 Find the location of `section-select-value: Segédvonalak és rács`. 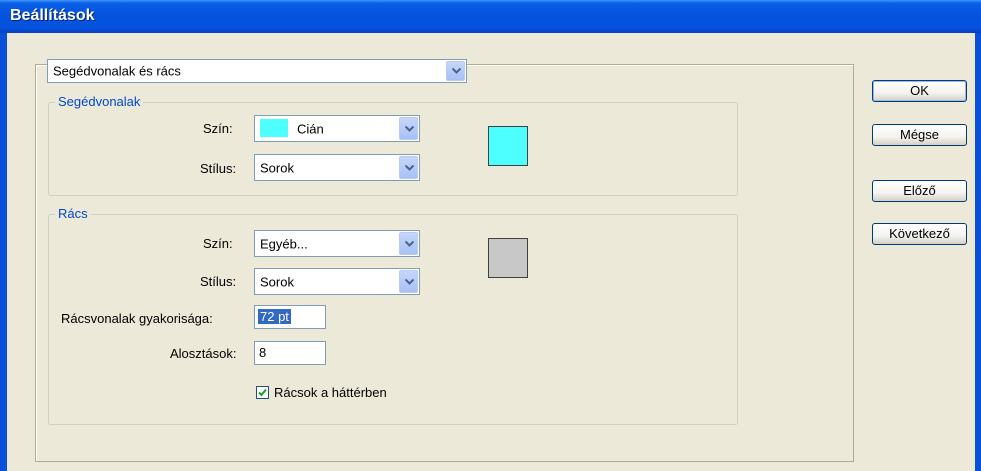

section-select-value: Segédvonalak és rács is located at coordinates (117, 71).